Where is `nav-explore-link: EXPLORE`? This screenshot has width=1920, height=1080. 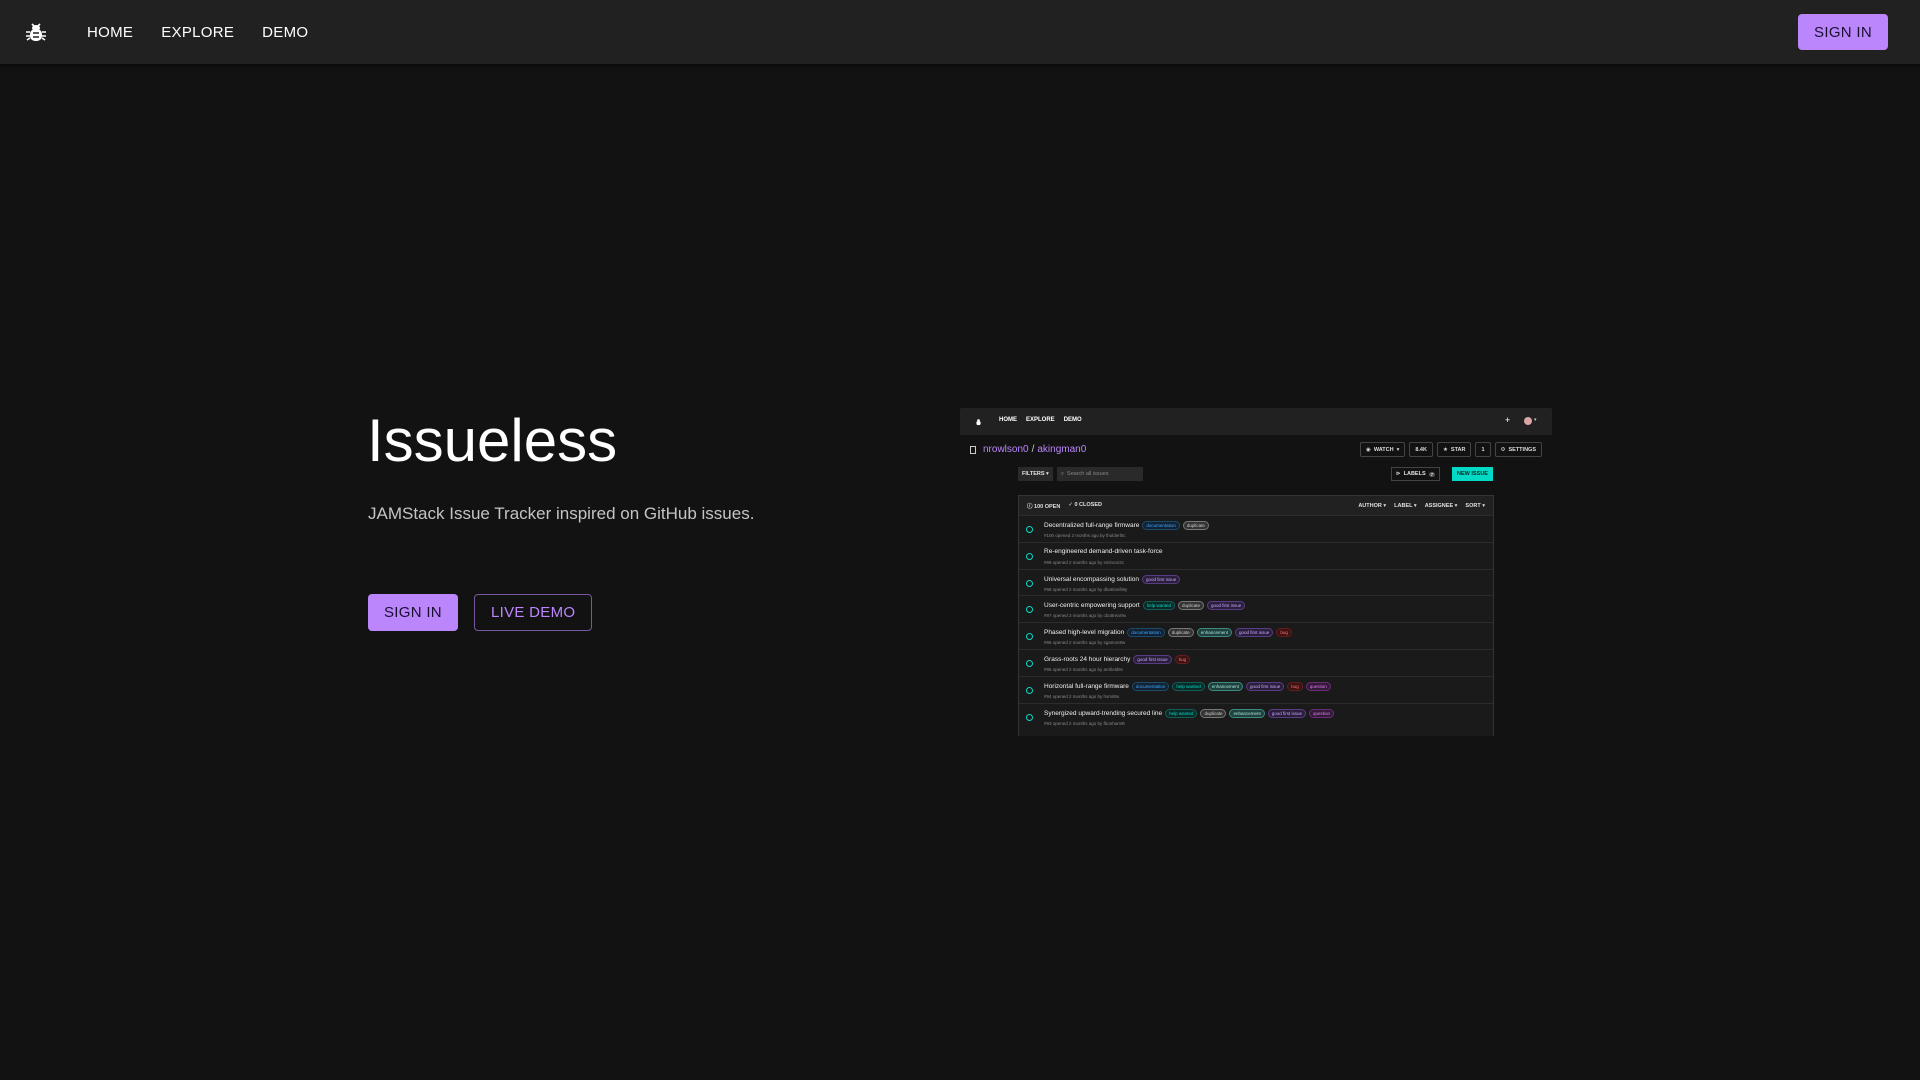 nav-explore-link: EXPLORE is located at coordinates (197, 32).